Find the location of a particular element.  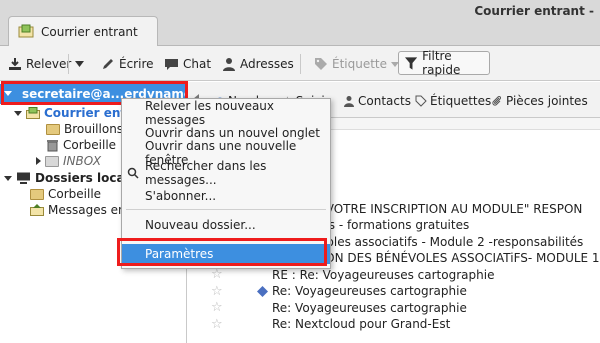

message-subject: RE : Re: Voyageureuses cartographie is located at coordinates (383, 274).